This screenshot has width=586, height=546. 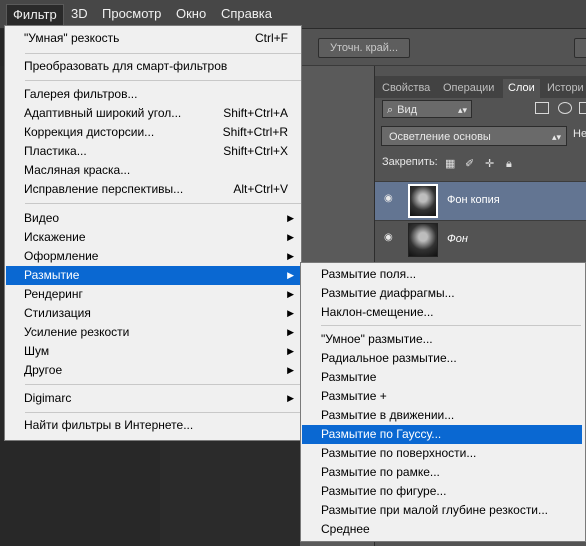 I want to click on canvas-bottom-area, so click(x=230, y=491).